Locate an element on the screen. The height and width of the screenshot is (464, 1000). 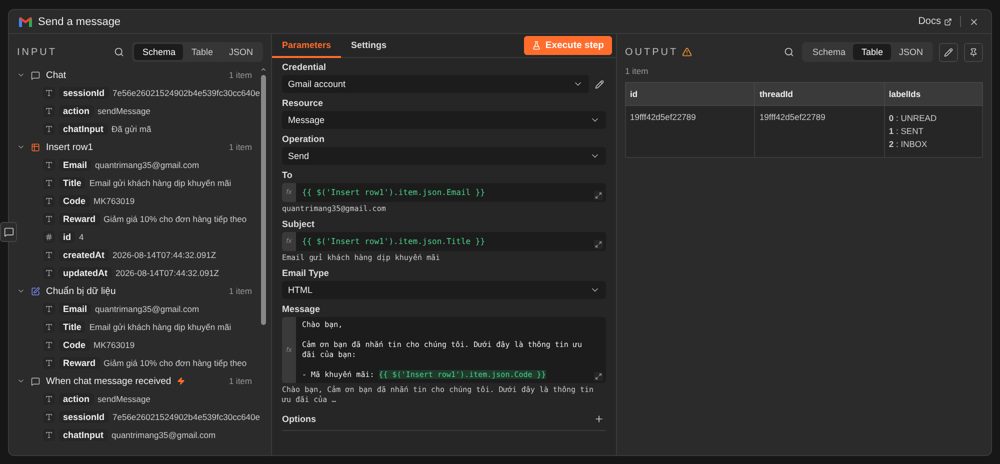
label-entry: 1 : SENT is located at coordinates (906, 131).